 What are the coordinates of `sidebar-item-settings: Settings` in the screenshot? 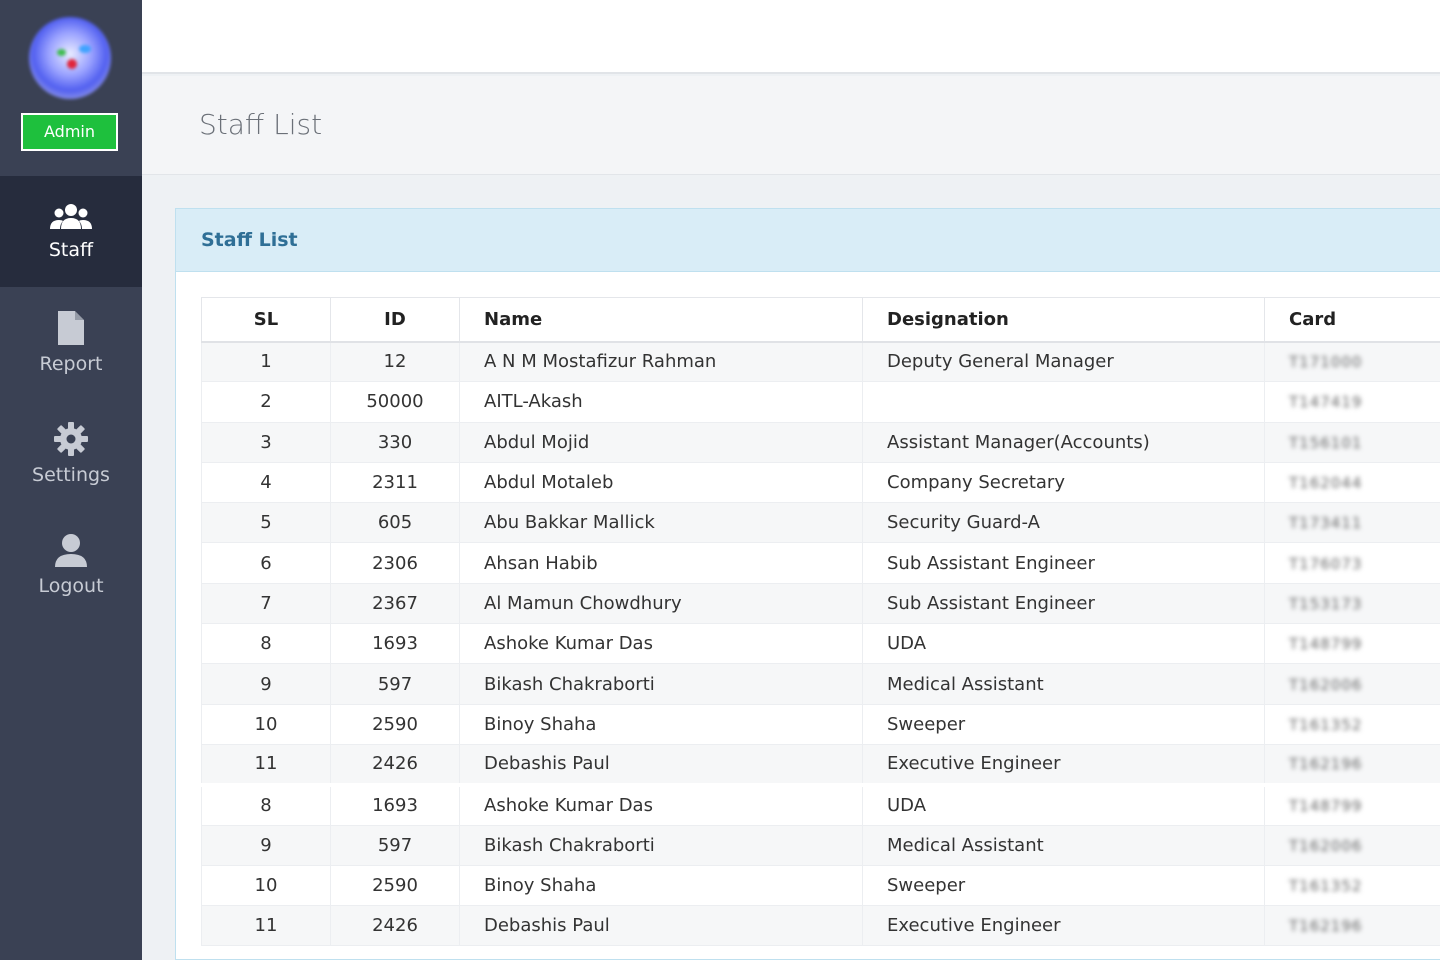 It's located at (71, 453).